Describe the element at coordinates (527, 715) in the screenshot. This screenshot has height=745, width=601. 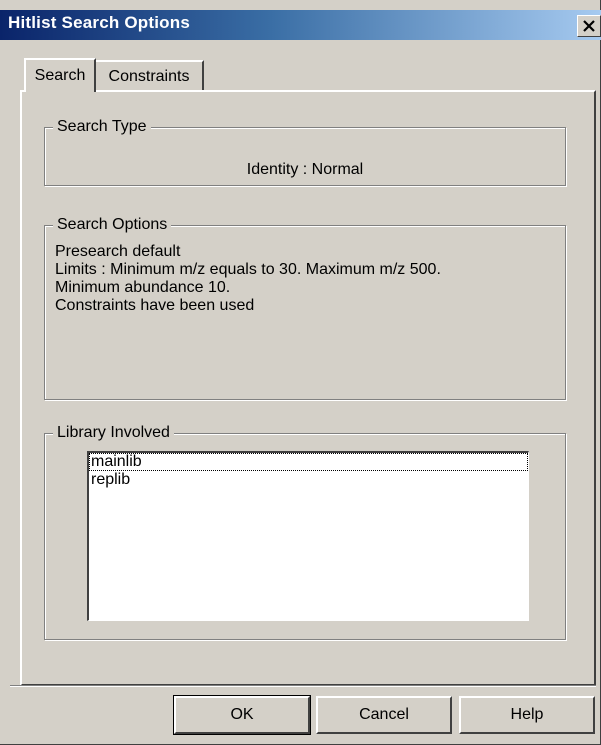
I see `help-button: Help` at that location.